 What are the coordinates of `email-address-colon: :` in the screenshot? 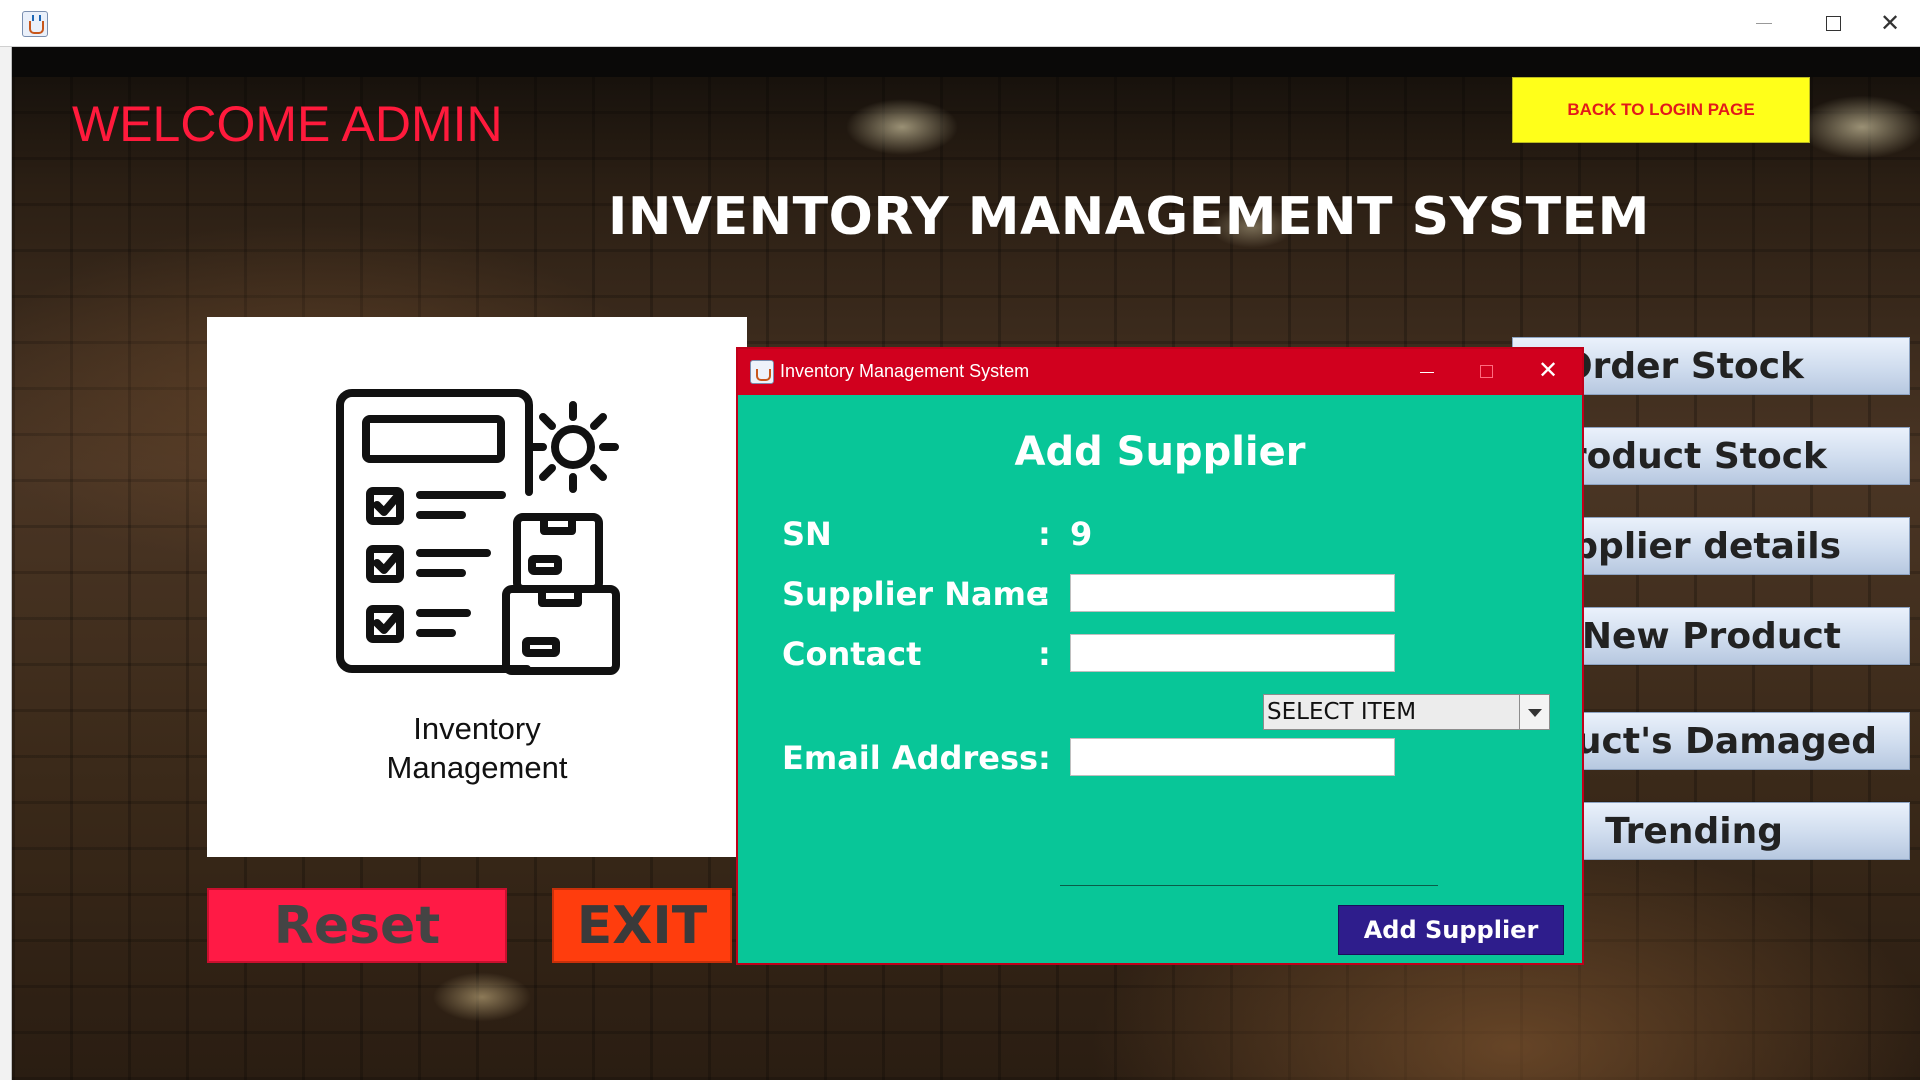 It's located at (1044, 758).